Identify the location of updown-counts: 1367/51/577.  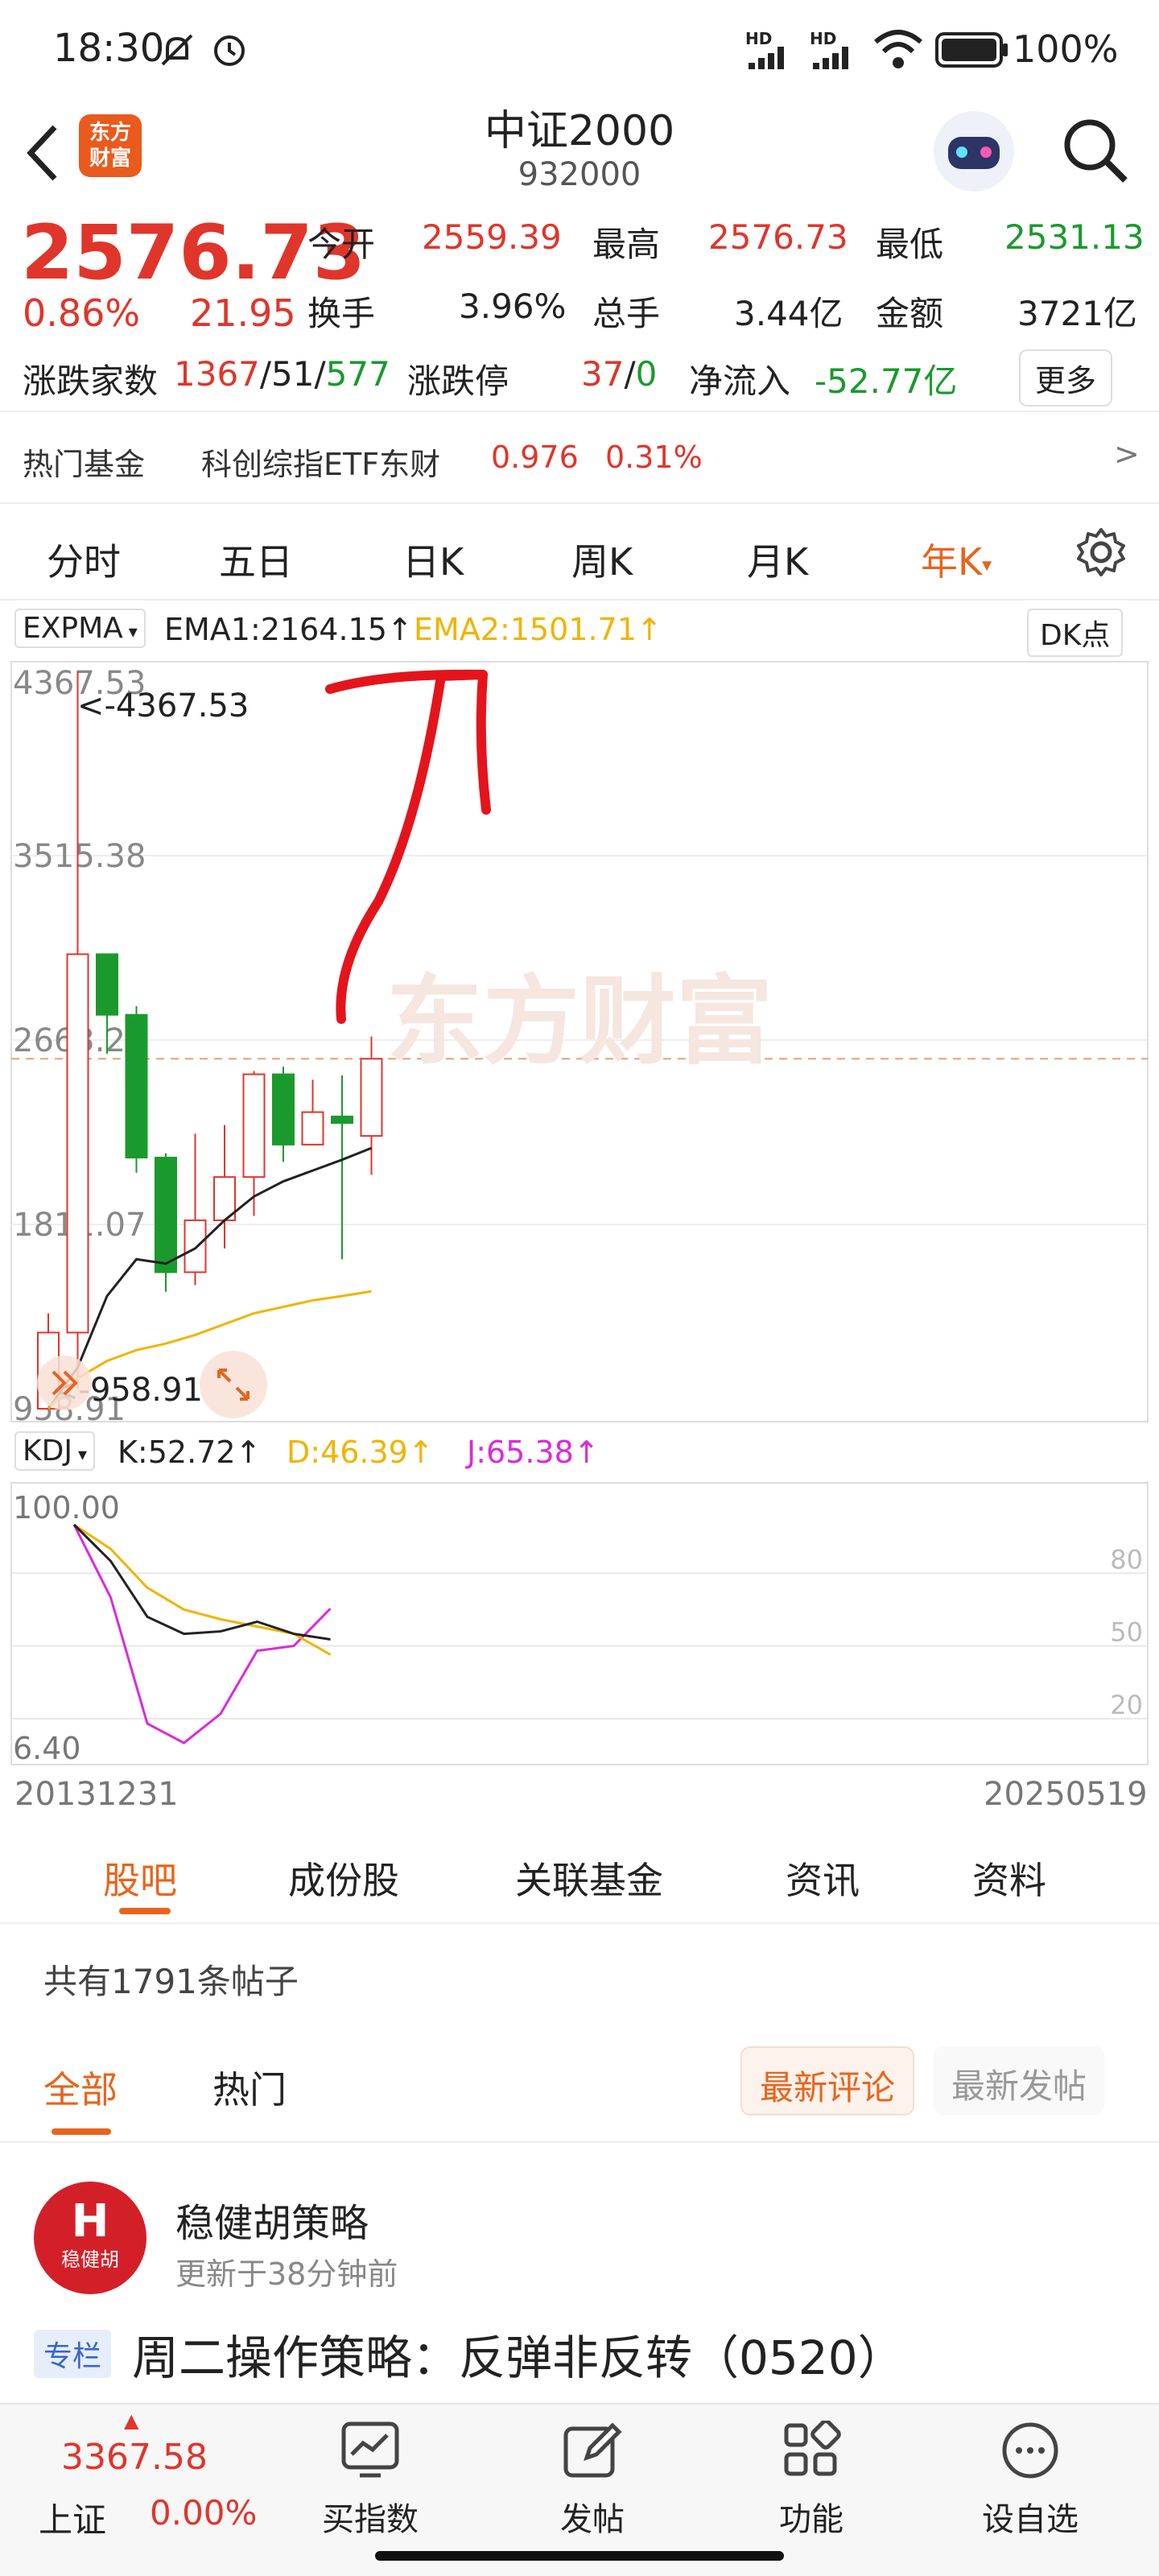
(282, 374).